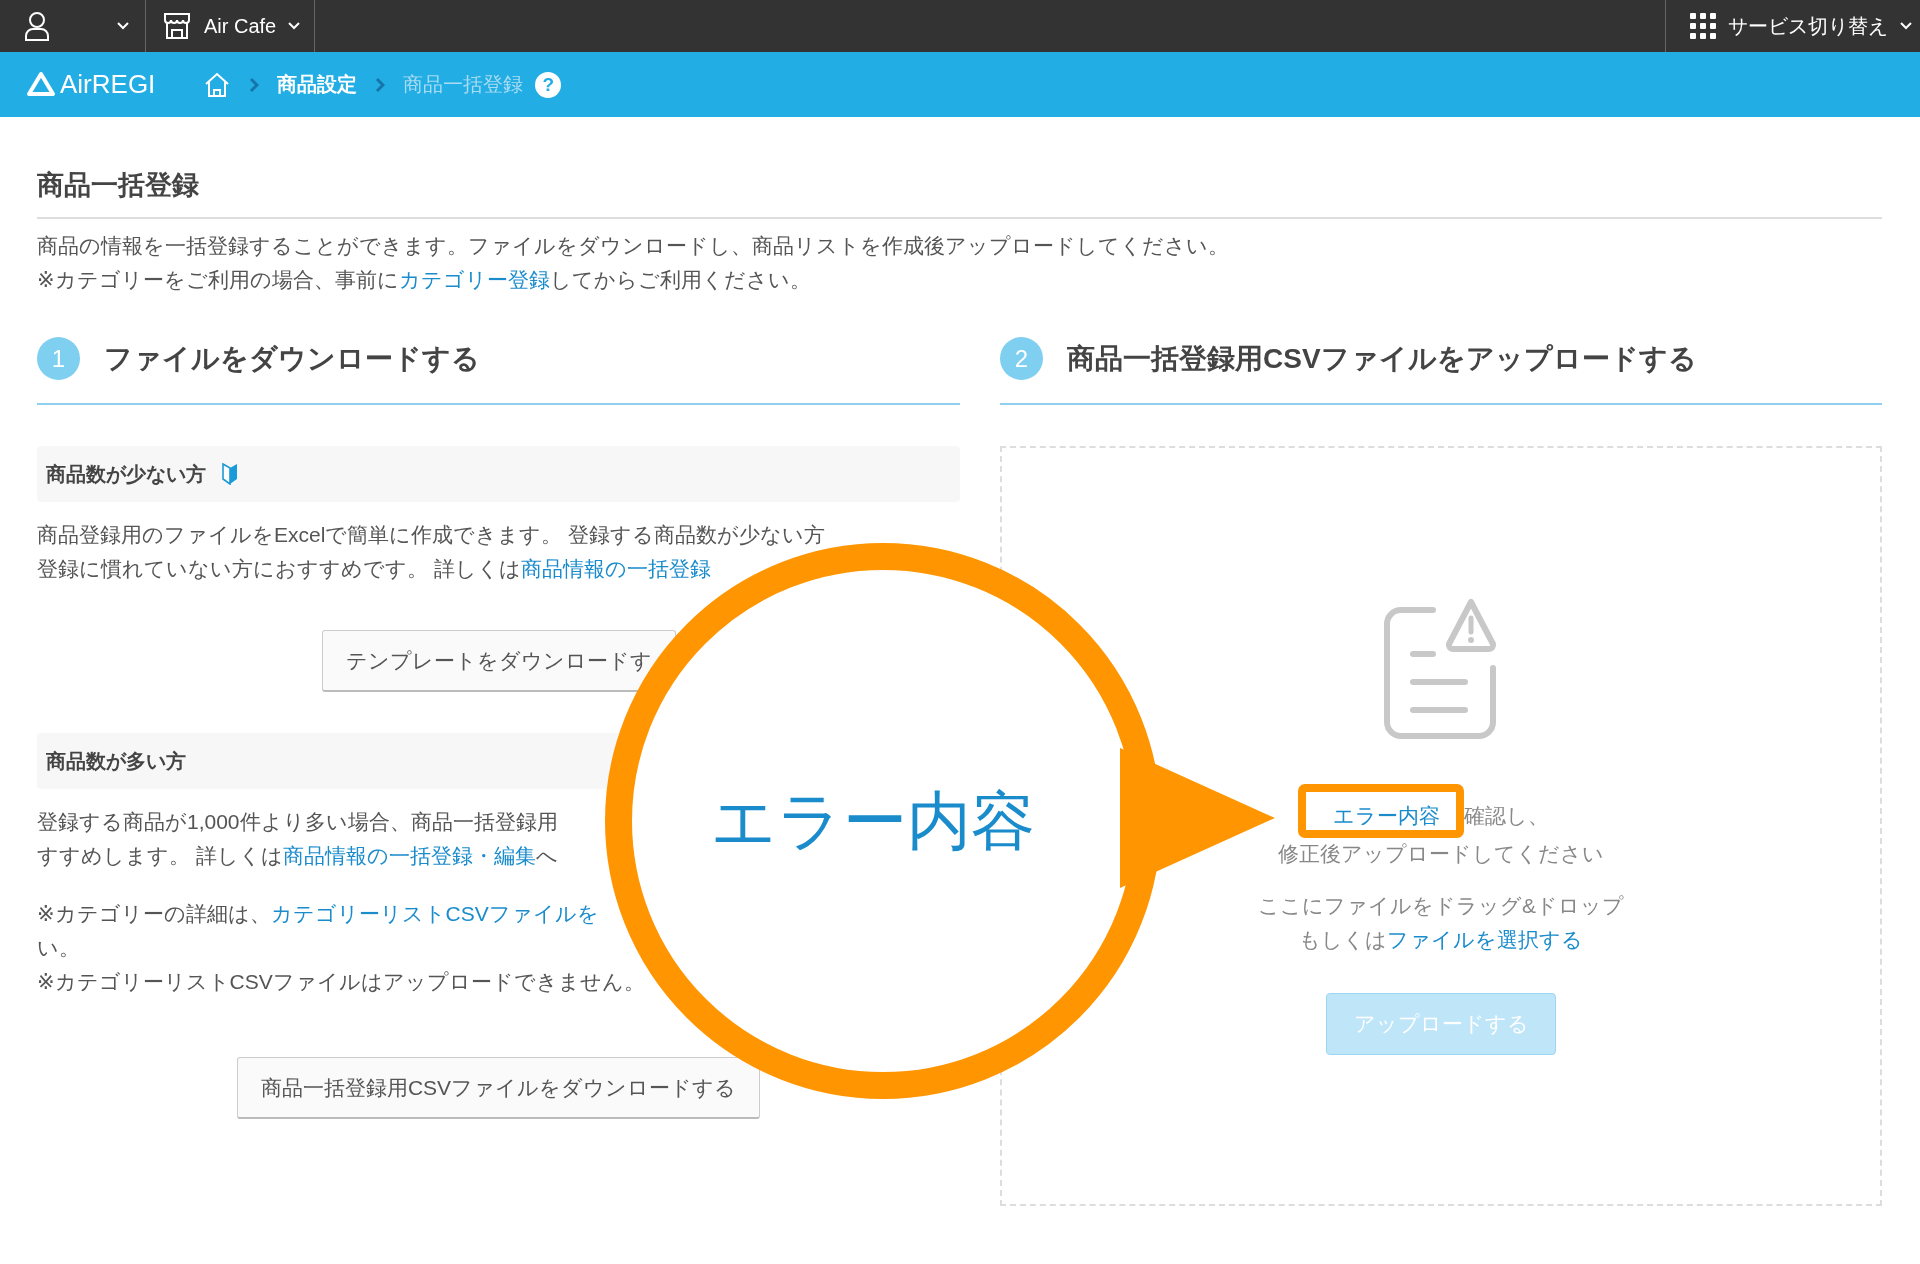  I want to click on section-title: 商品数が少ない方, so click(126, 474).